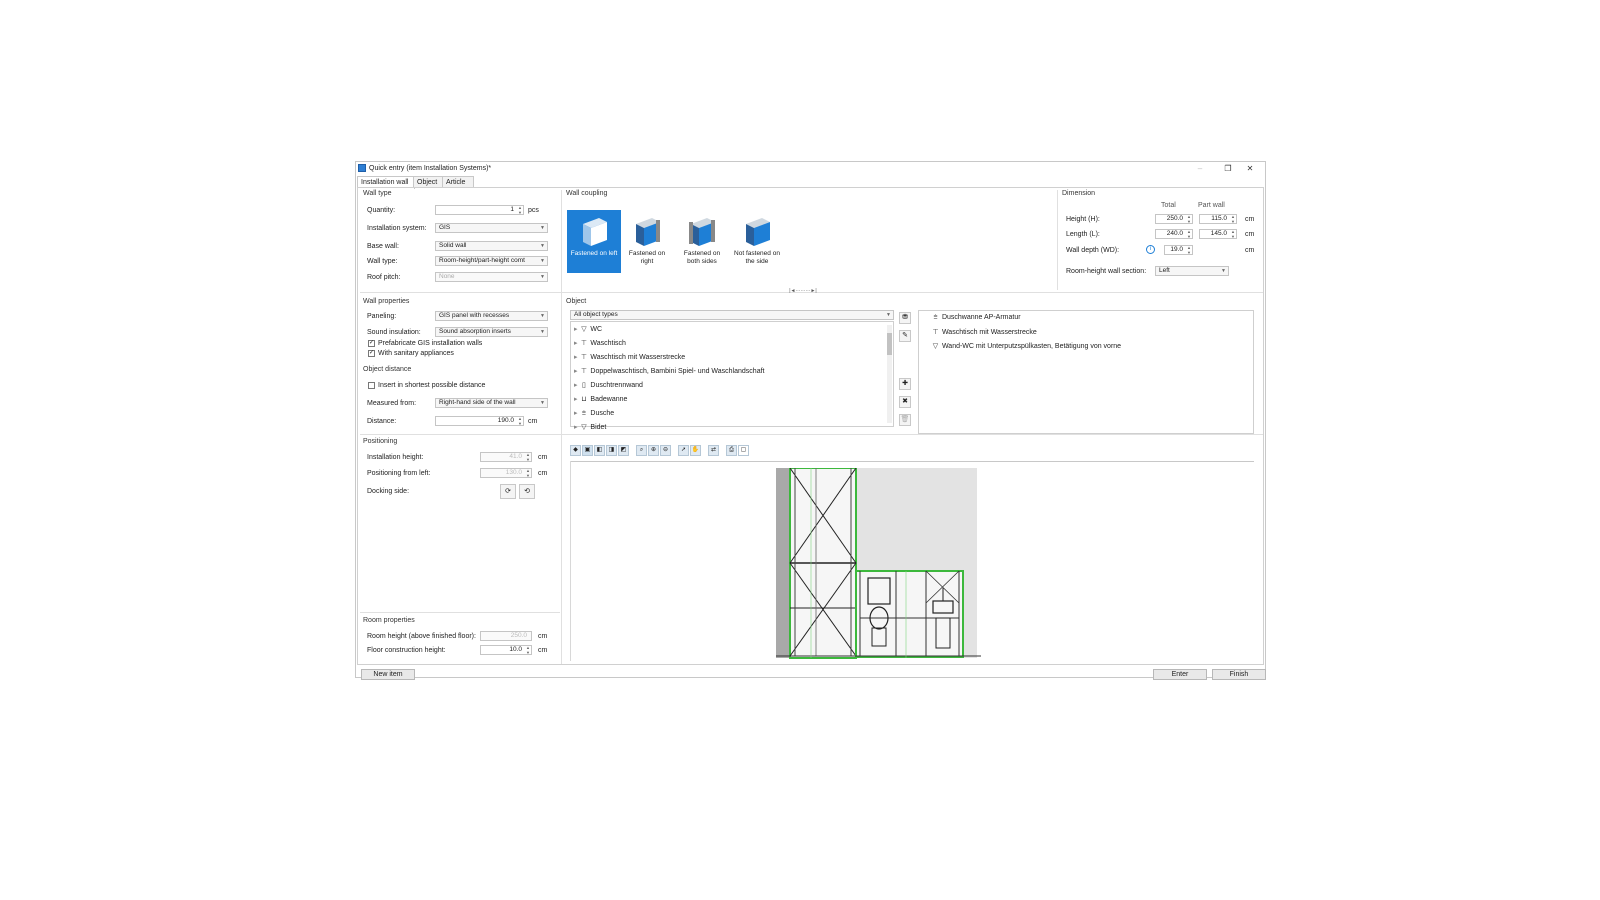  Describe the element at coordinates (713, 450) in the screenshot. I see `measure-icon: ⇄` at that location.